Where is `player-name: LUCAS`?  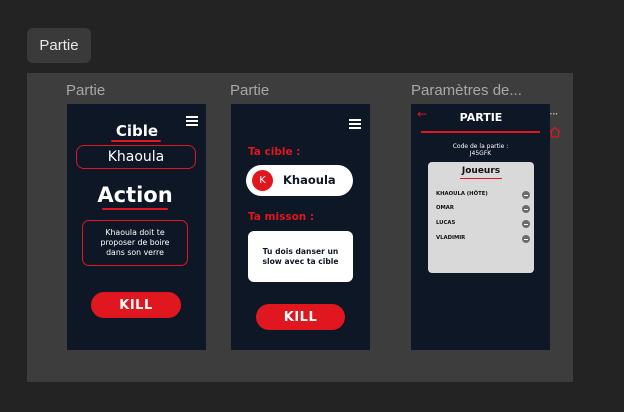
player-name: LUCAS is located at coordinates (446, 223).